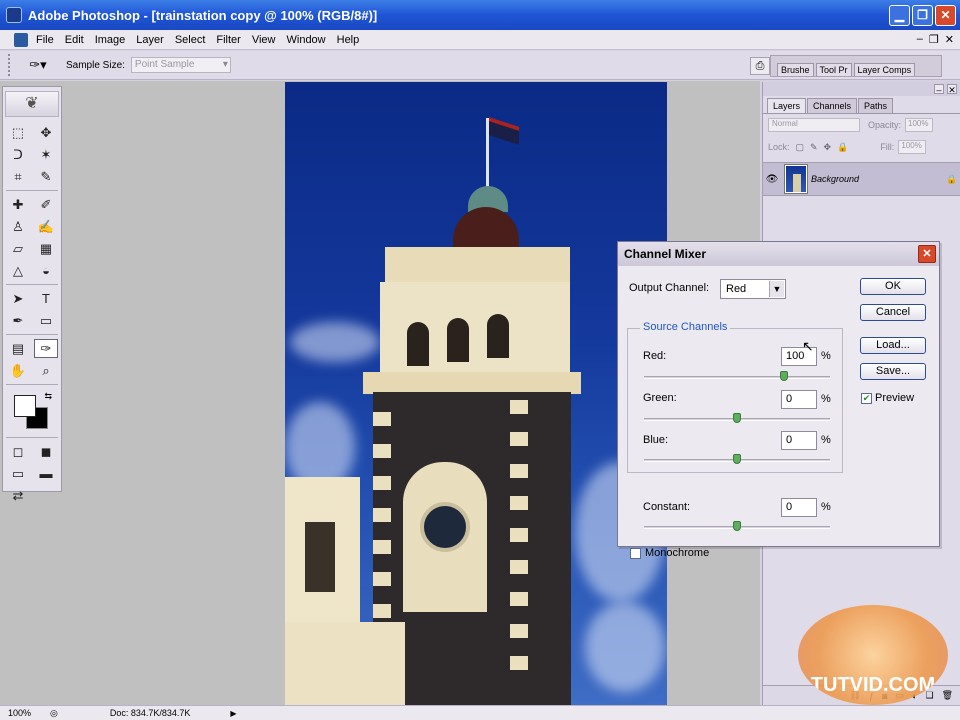 This screenshot has width=960, height=720. I want to click on foreground-color-swatch, so click(25, 406).